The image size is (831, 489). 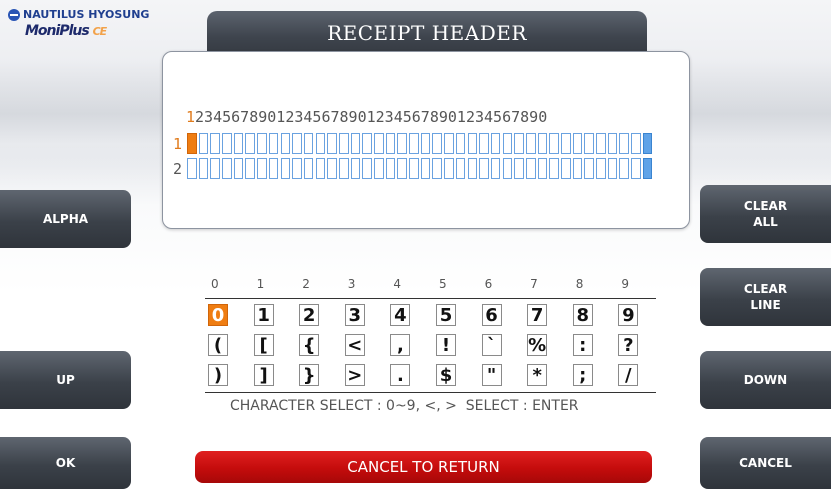 What do you see at coordinates (354, 345) in the screenshot?
I see `char-key-label: <` at bounding box center [354, 345].